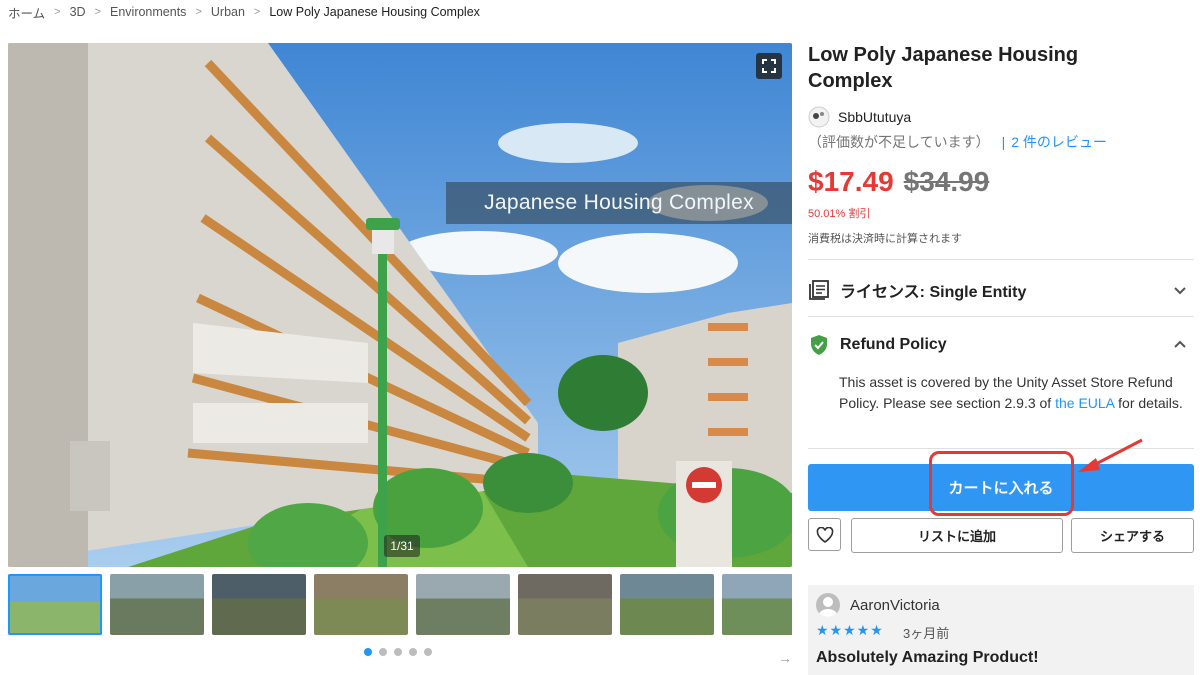  What do you see at coordinates (898, 182) in the screenshot?
I see `price-row: $17.49 $34.99` at bounding box center [898, 182].